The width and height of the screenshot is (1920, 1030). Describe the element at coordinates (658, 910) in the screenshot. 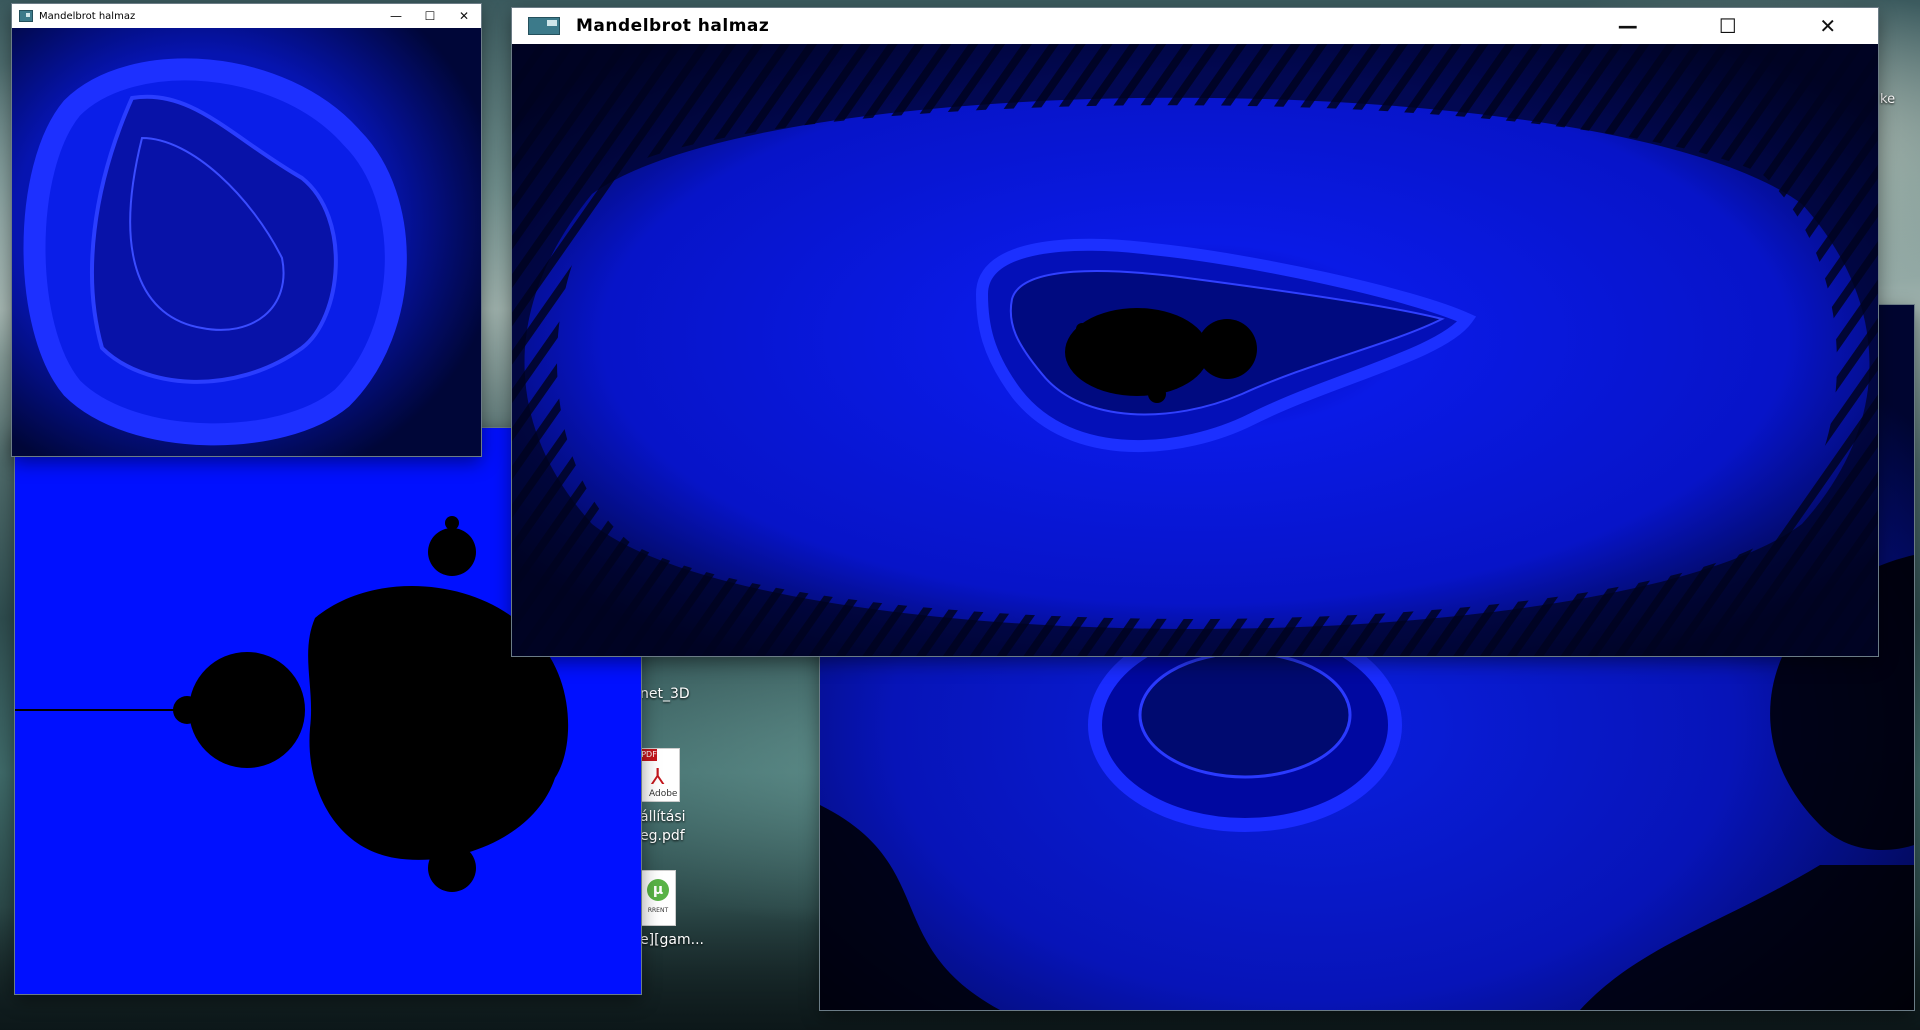

I see `torrent-sub-label: RRENT` at that location.